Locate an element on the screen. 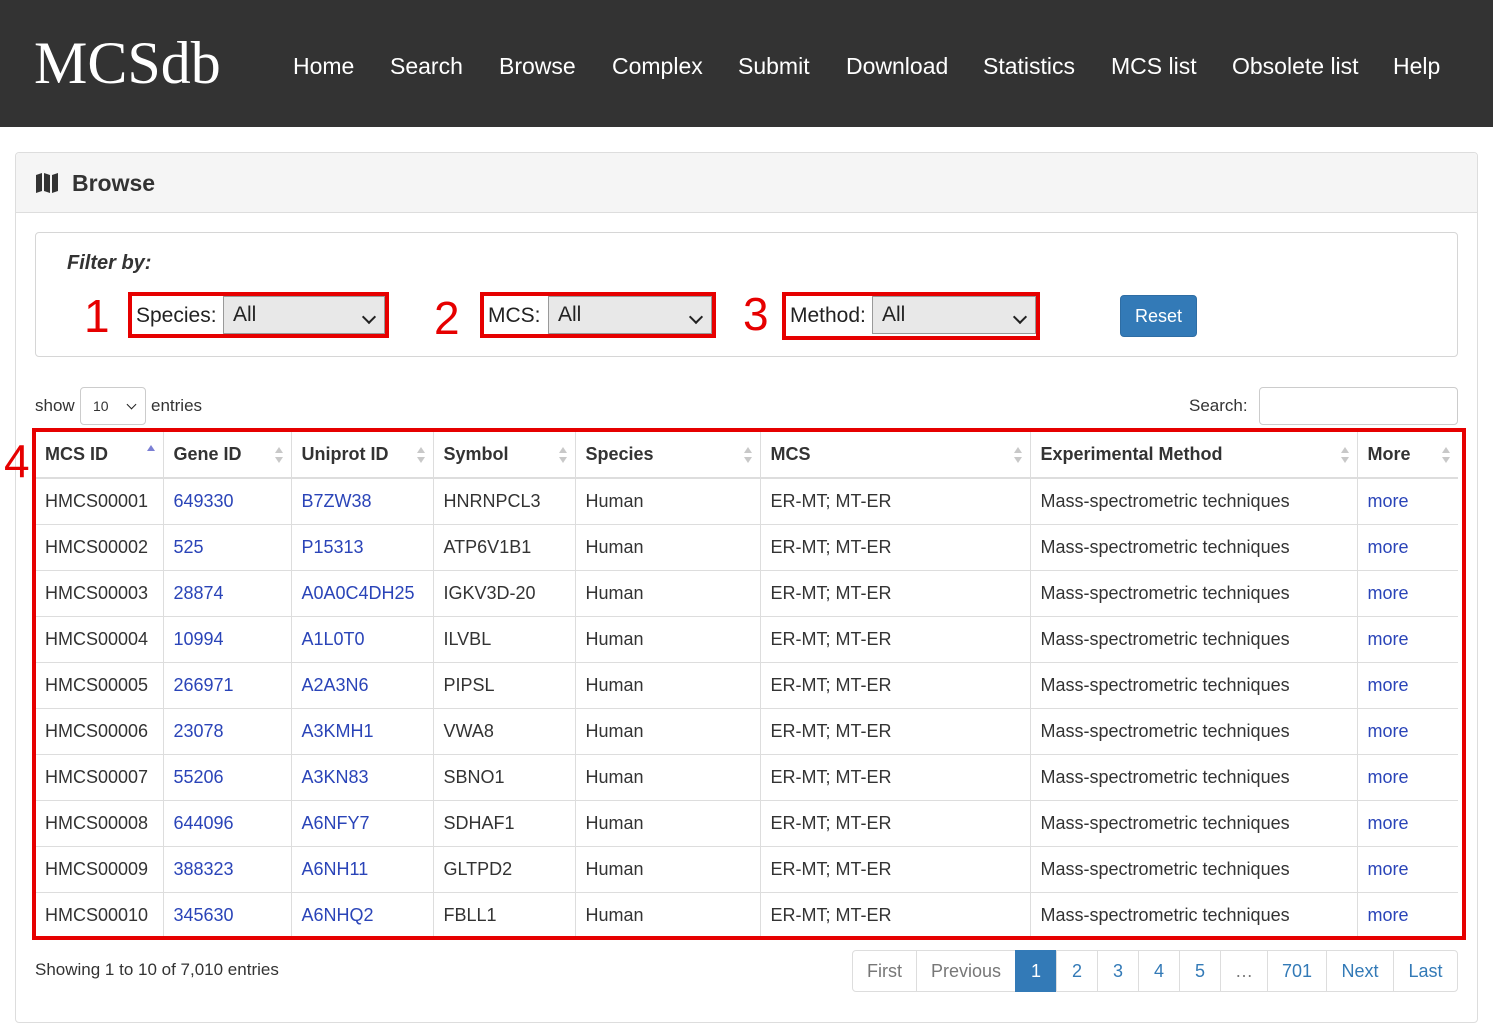 The image size is (1493, 1029). panel-title: Browse is located at coordinates (114, 183).